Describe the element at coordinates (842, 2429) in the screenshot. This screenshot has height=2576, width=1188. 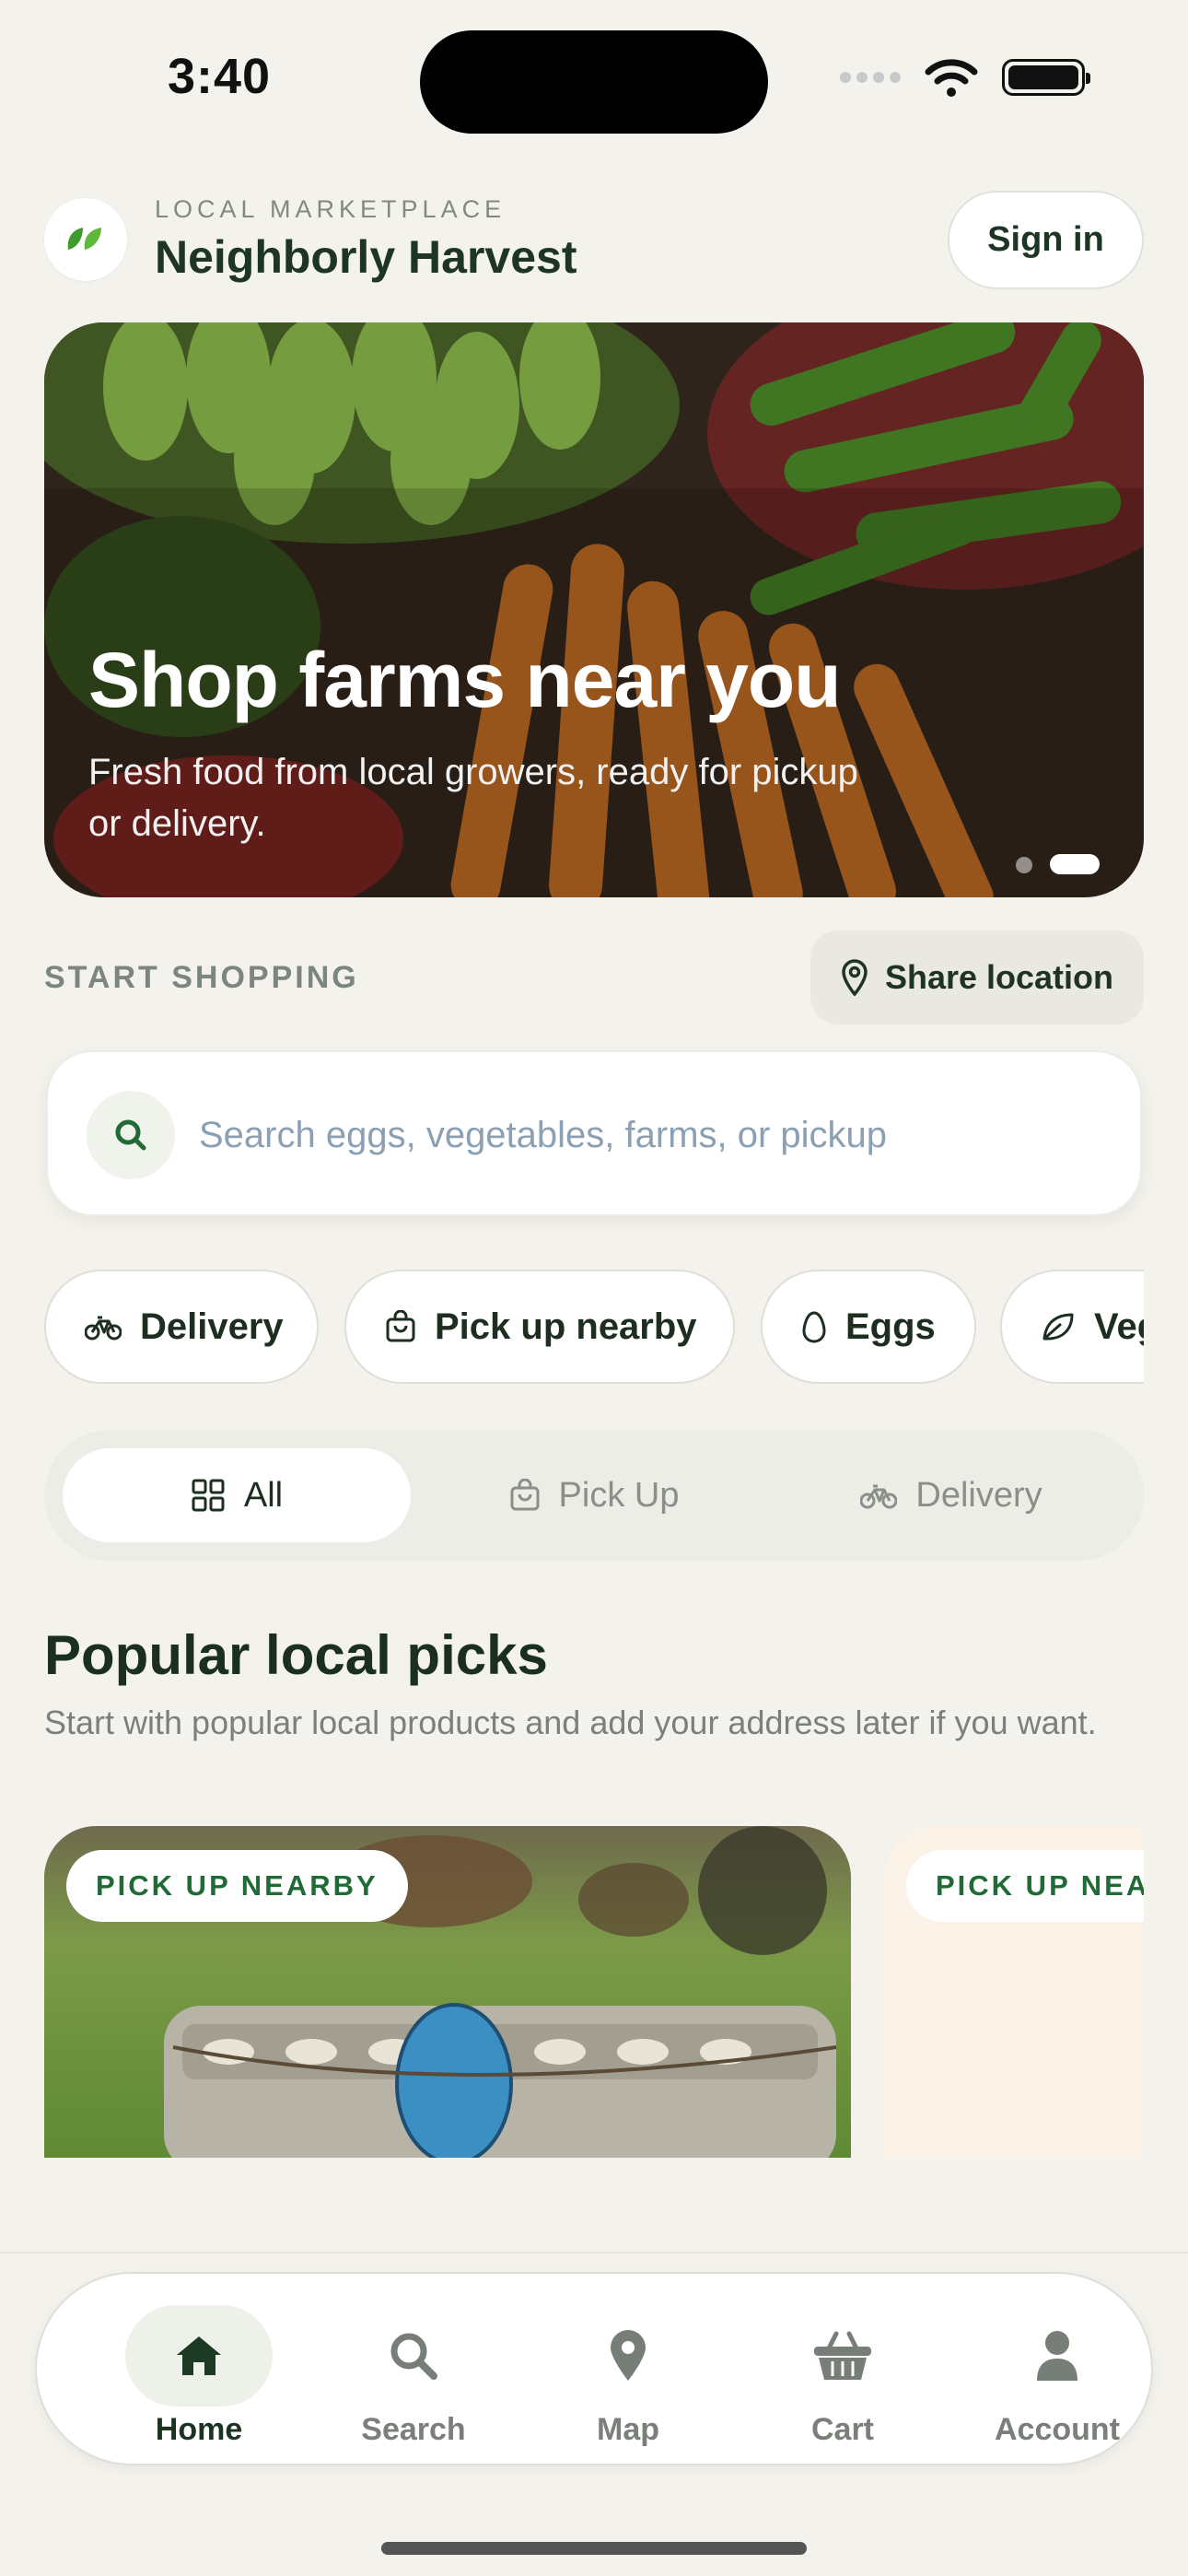
I see `tab-label: Cart` at that location.